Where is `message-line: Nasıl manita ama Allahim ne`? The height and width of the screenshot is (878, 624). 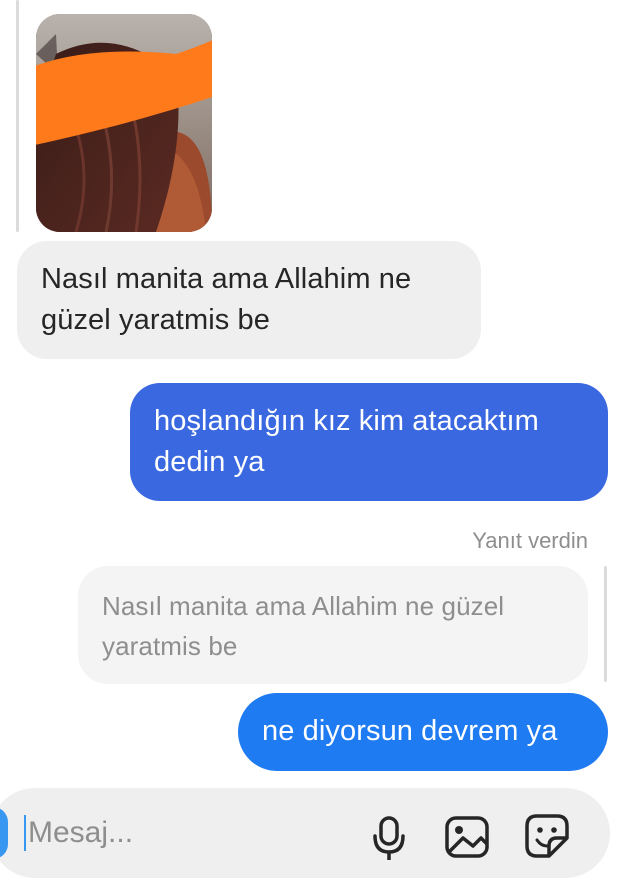 message-line: Nasıl manita ama Allahim ne is located at coordinates (226, 279).